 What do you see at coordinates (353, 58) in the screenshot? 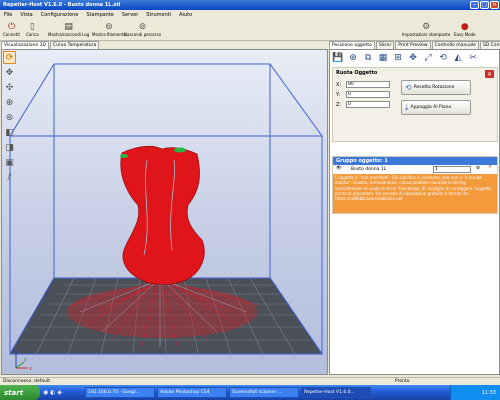
I see `add-object-icon: ⊕` at bounding box center [353, 58].